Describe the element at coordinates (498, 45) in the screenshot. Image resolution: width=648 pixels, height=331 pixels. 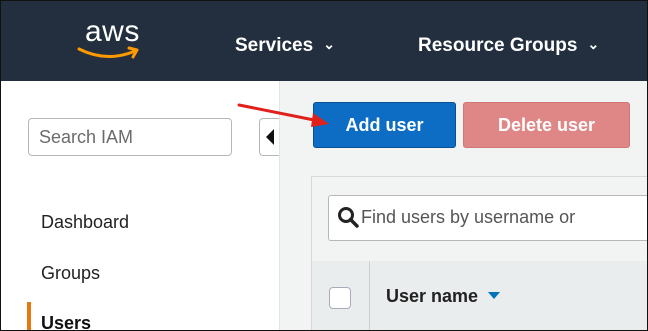
I see `nav-resource-groups-label: Resource Groups` at that location.